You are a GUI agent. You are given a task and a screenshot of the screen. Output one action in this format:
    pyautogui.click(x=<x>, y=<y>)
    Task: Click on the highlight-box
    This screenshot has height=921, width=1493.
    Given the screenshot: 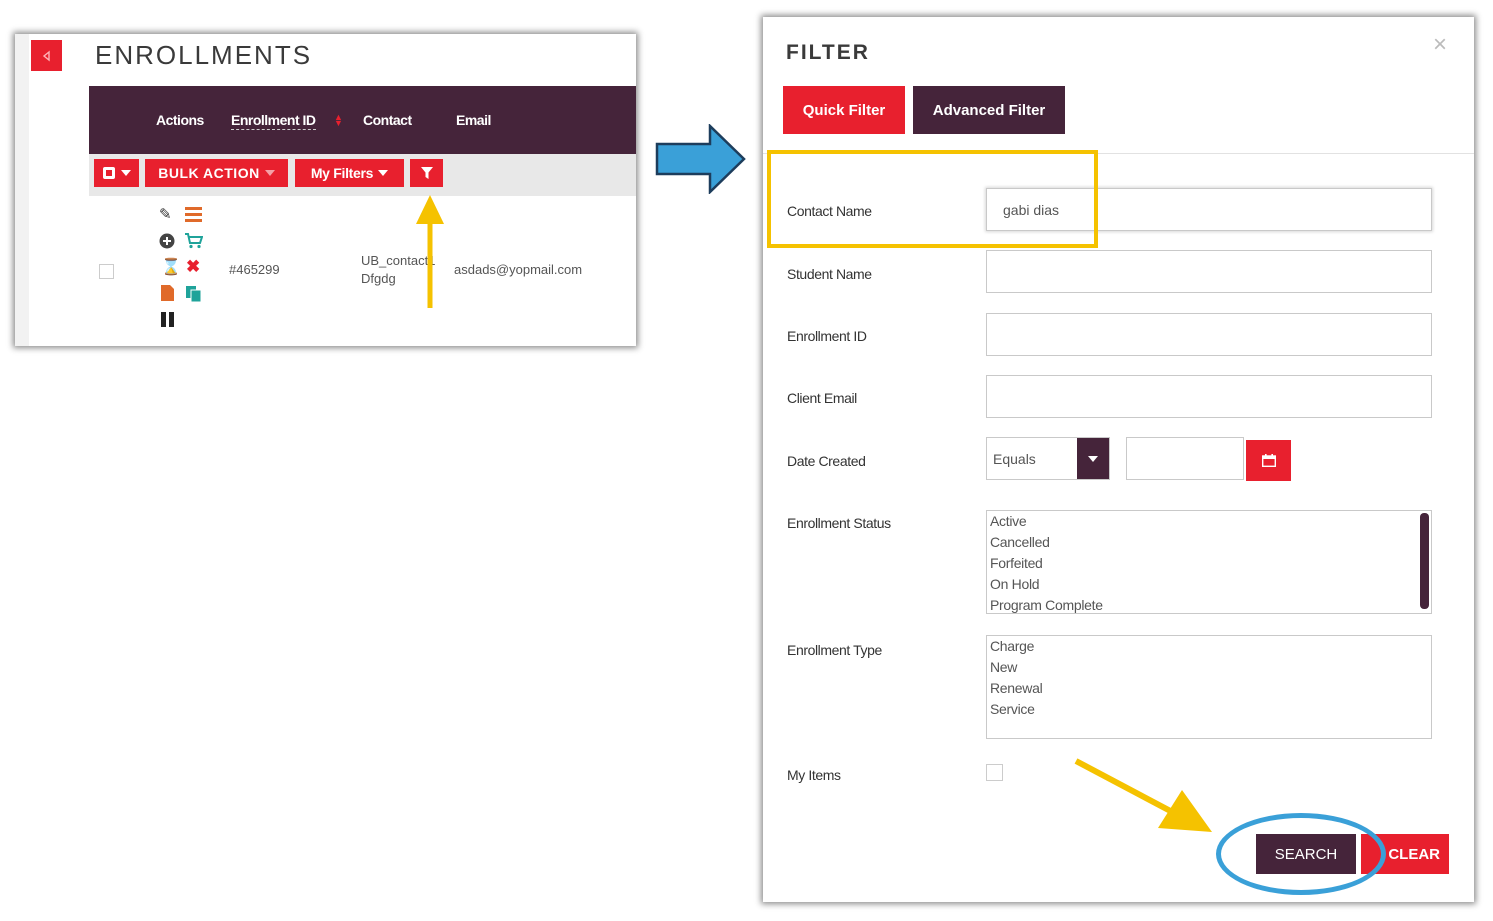 What is the action you would take?
    pyautogui.click(x=932, y=199)
    